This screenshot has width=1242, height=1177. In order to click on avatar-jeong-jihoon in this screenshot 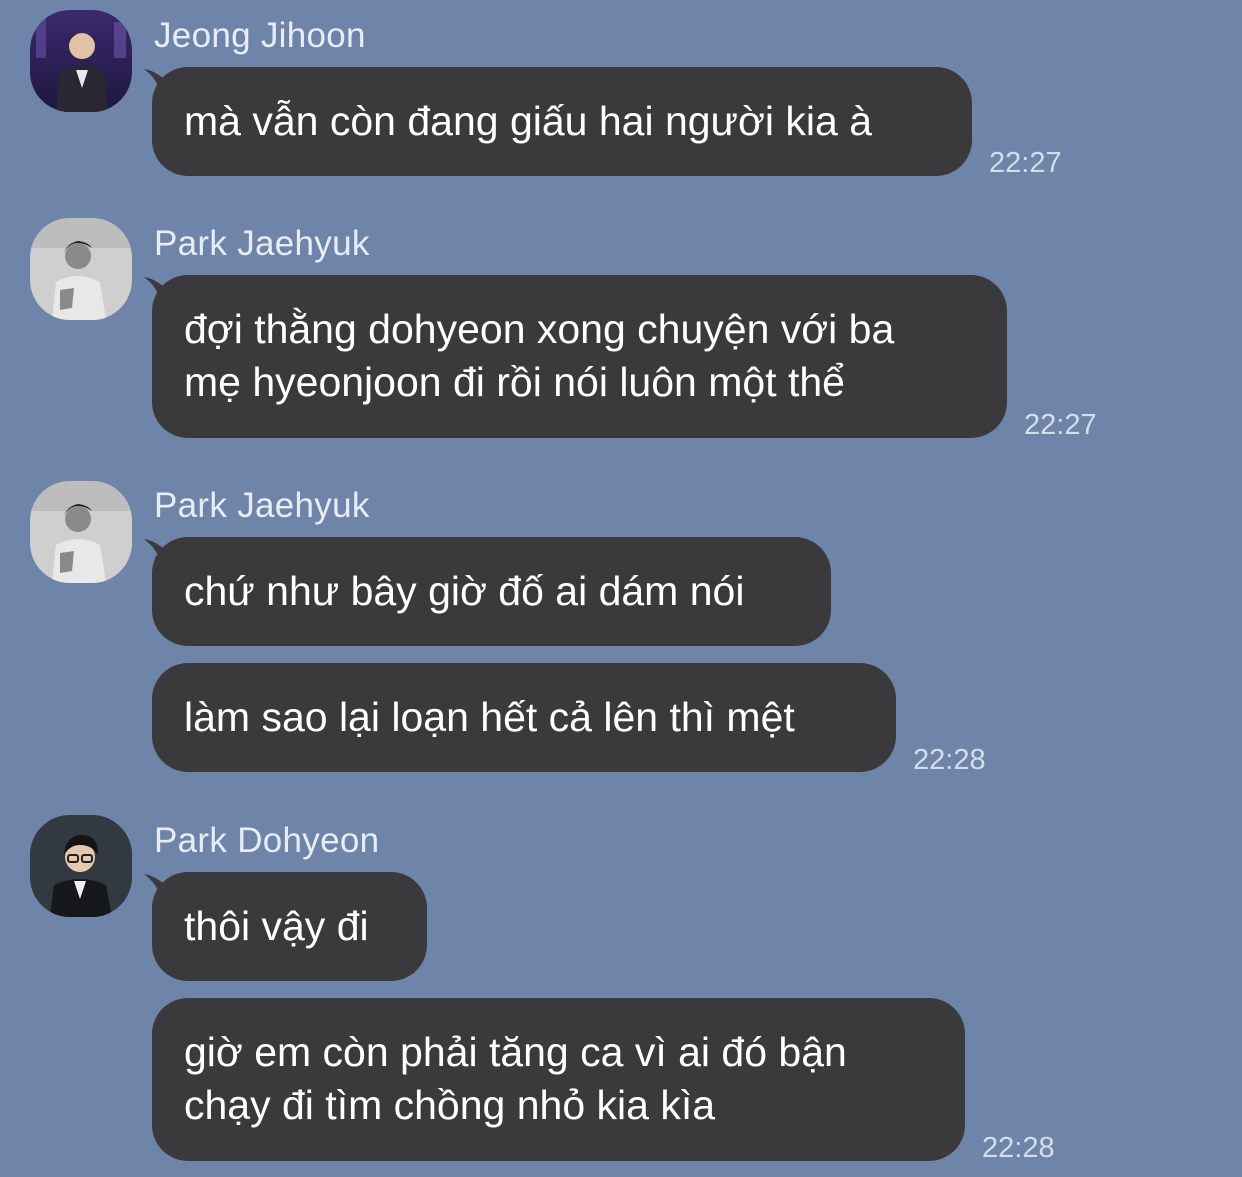, I will do `click(81, 61)`.